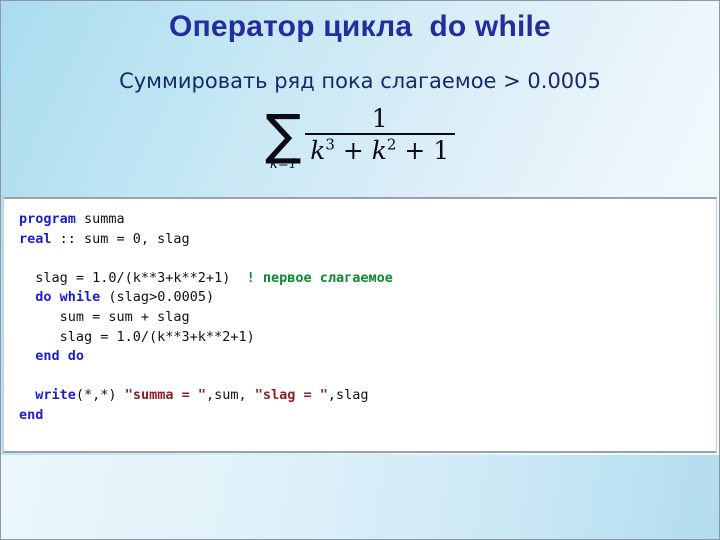 The height and width of the screenshot is (540, 720). What do you see at coordinates (60, 356) in the screenshot?
I see `code-keyword: end do` at bounding box center [60, 356].